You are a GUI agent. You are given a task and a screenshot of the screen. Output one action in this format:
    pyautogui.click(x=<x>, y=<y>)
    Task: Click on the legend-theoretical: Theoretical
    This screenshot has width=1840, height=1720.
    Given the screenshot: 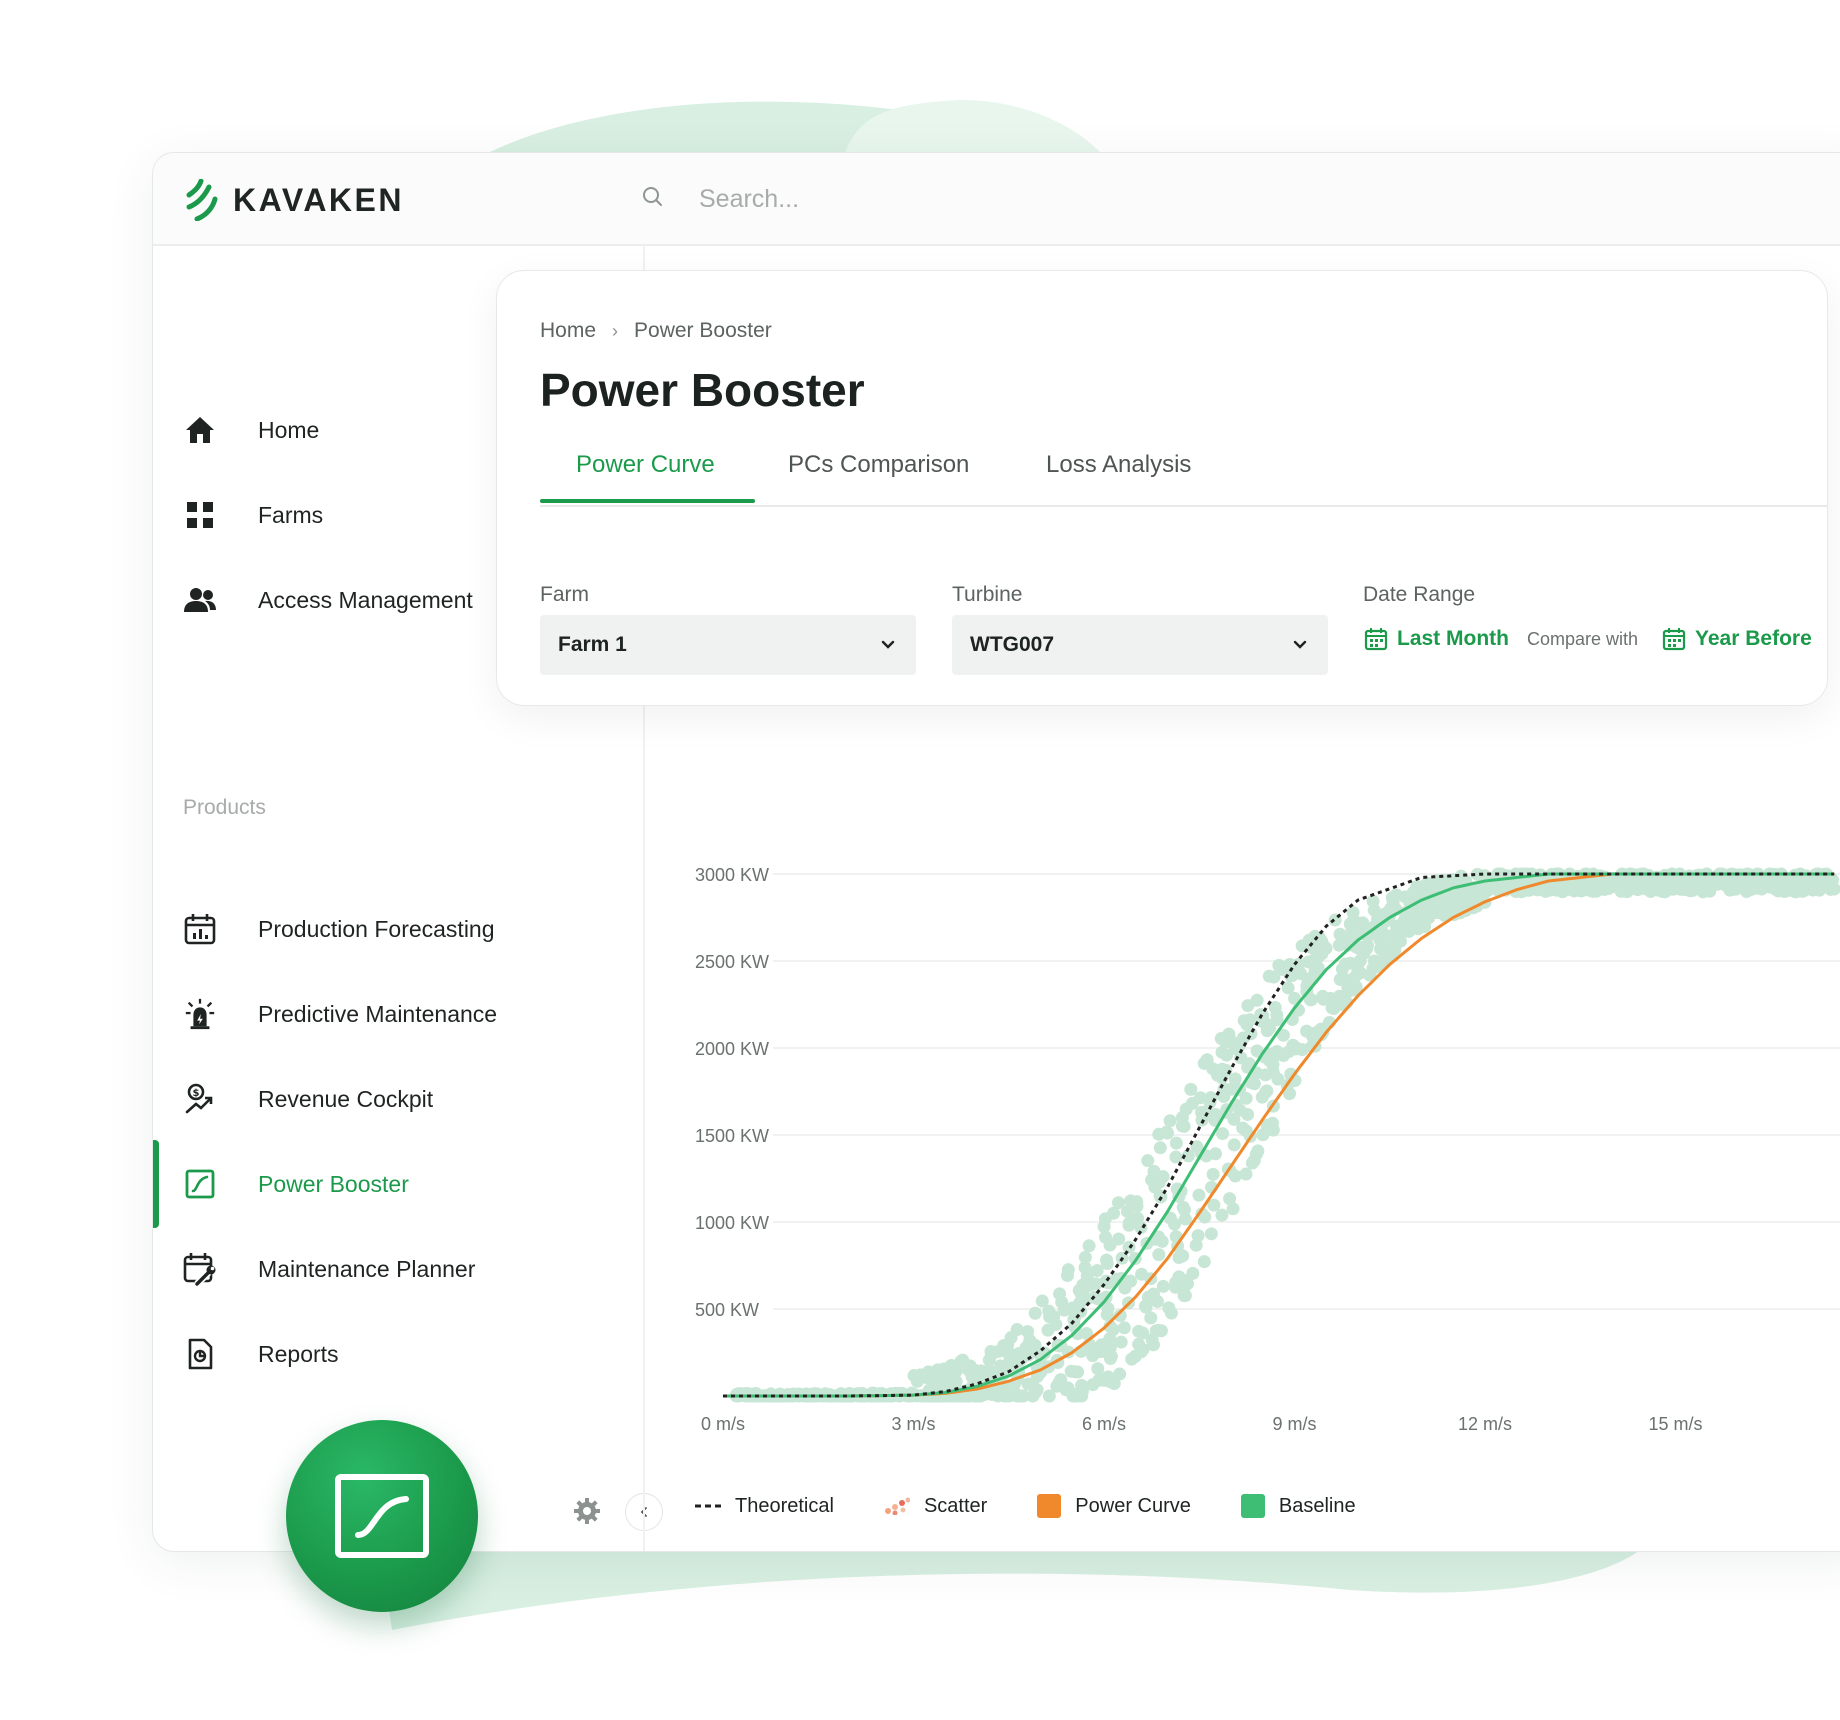 What is the action you would take?
    pyautogui.click(x=764, y=1506)
    